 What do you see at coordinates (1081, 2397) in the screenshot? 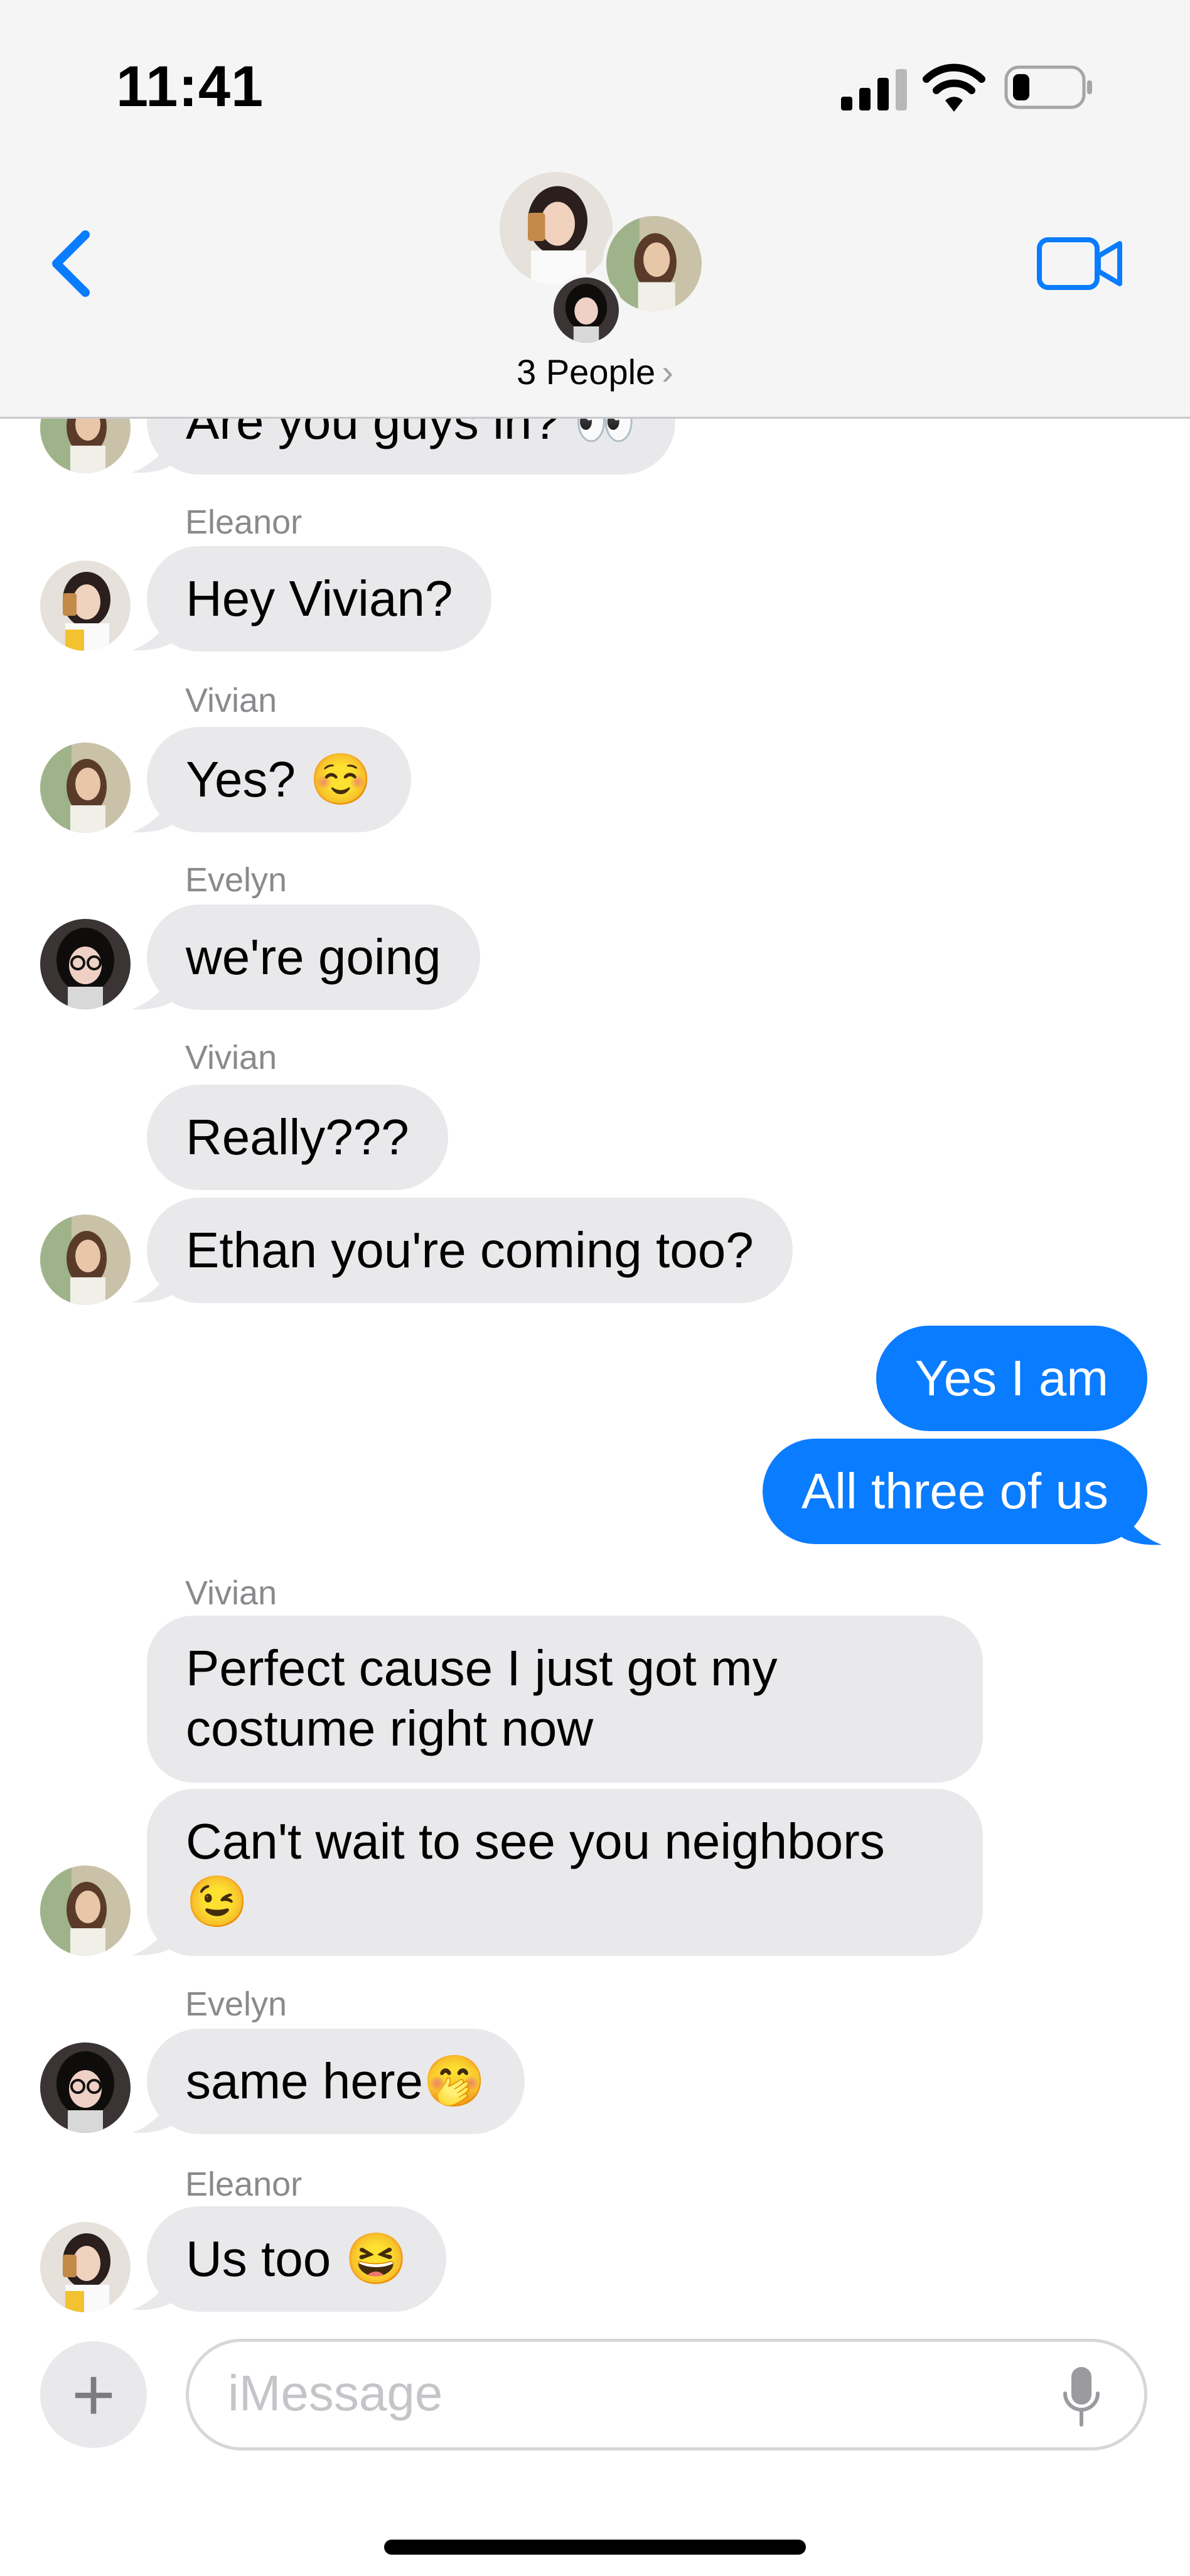
I see `microphone-icon` at bounding box center [1081, 2397].